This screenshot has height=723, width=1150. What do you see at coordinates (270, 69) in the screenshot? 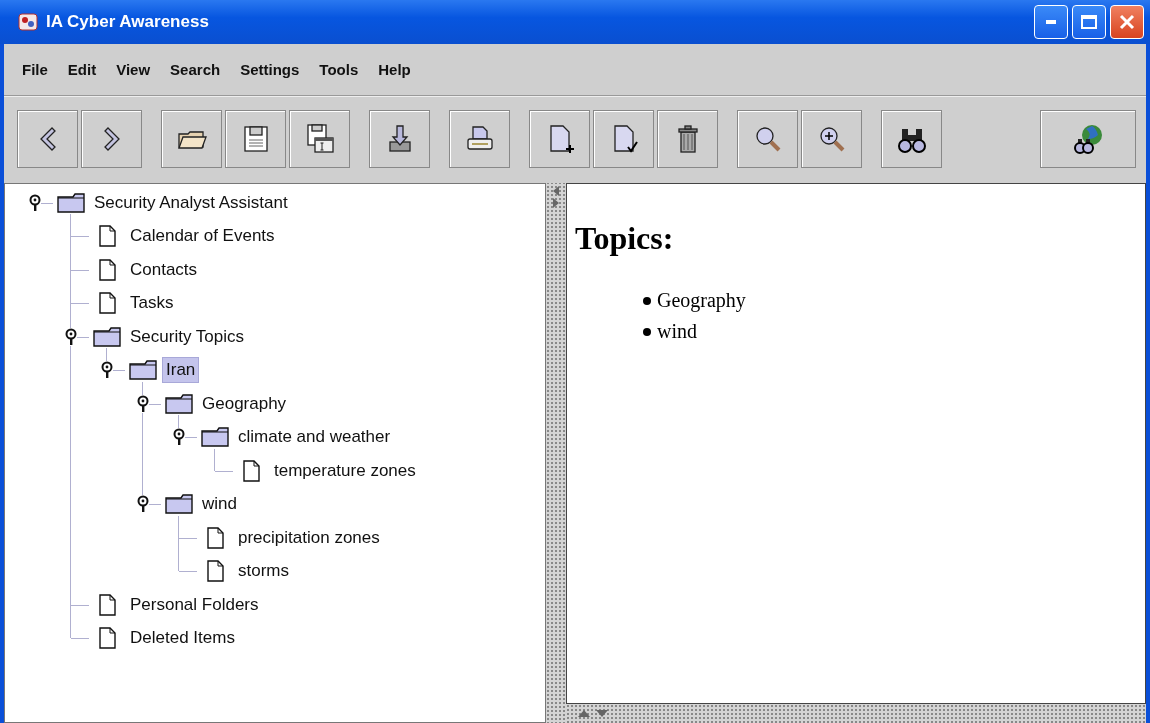
I see `menu-item: Settings` at bounding box center [270, 69].